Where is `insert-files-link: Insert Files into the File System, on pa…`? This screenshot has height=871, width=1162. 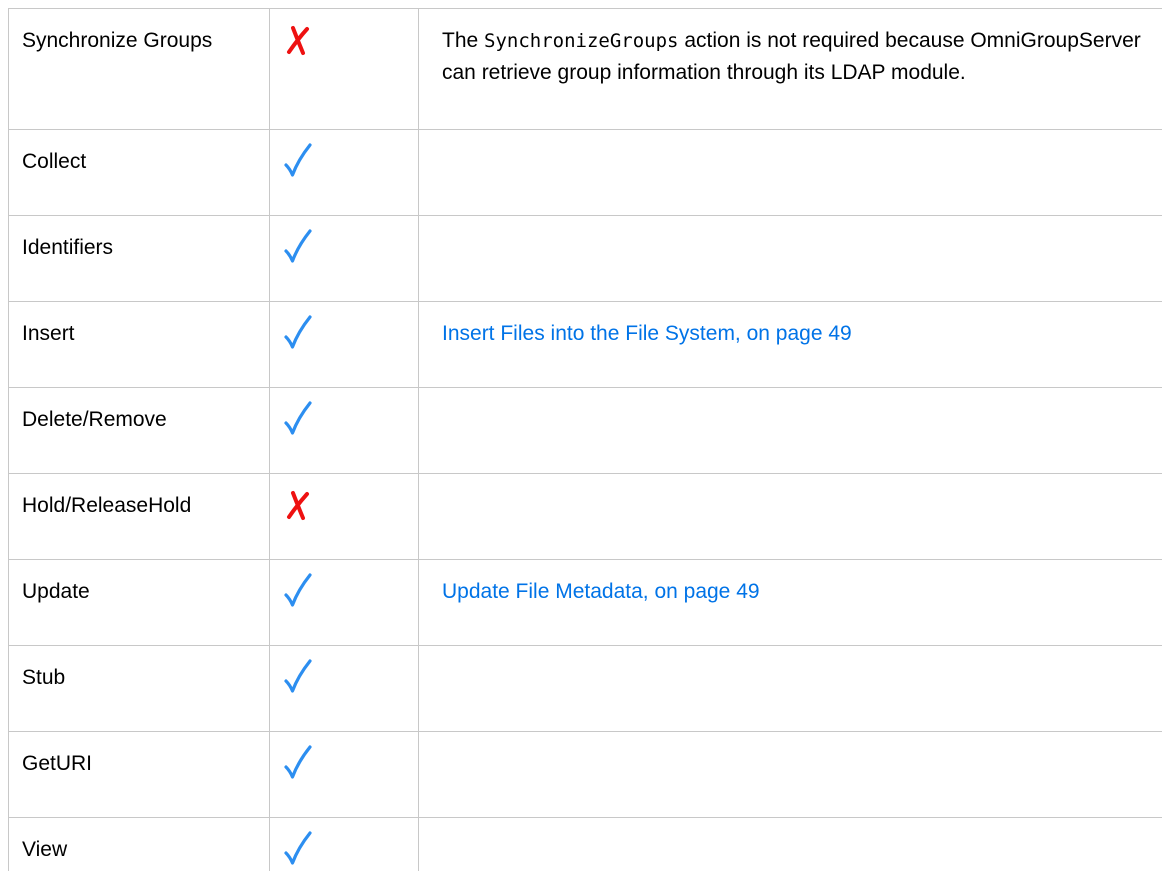
insert-files-link: Insert Files into the File System, on pa… is located at coordinates (647, 333).